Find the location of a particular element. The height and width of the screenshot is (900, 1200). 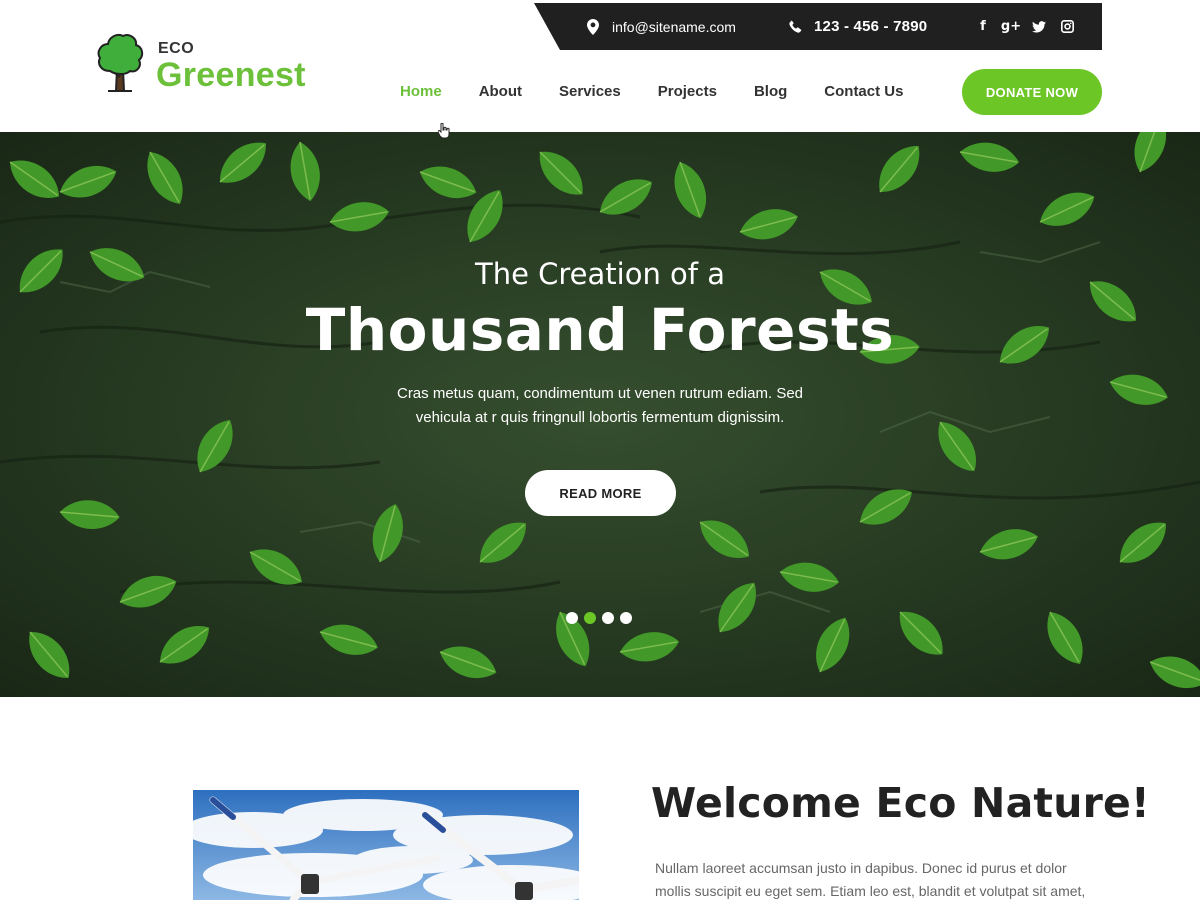

slider-dots is located at coordinates (599, 618).